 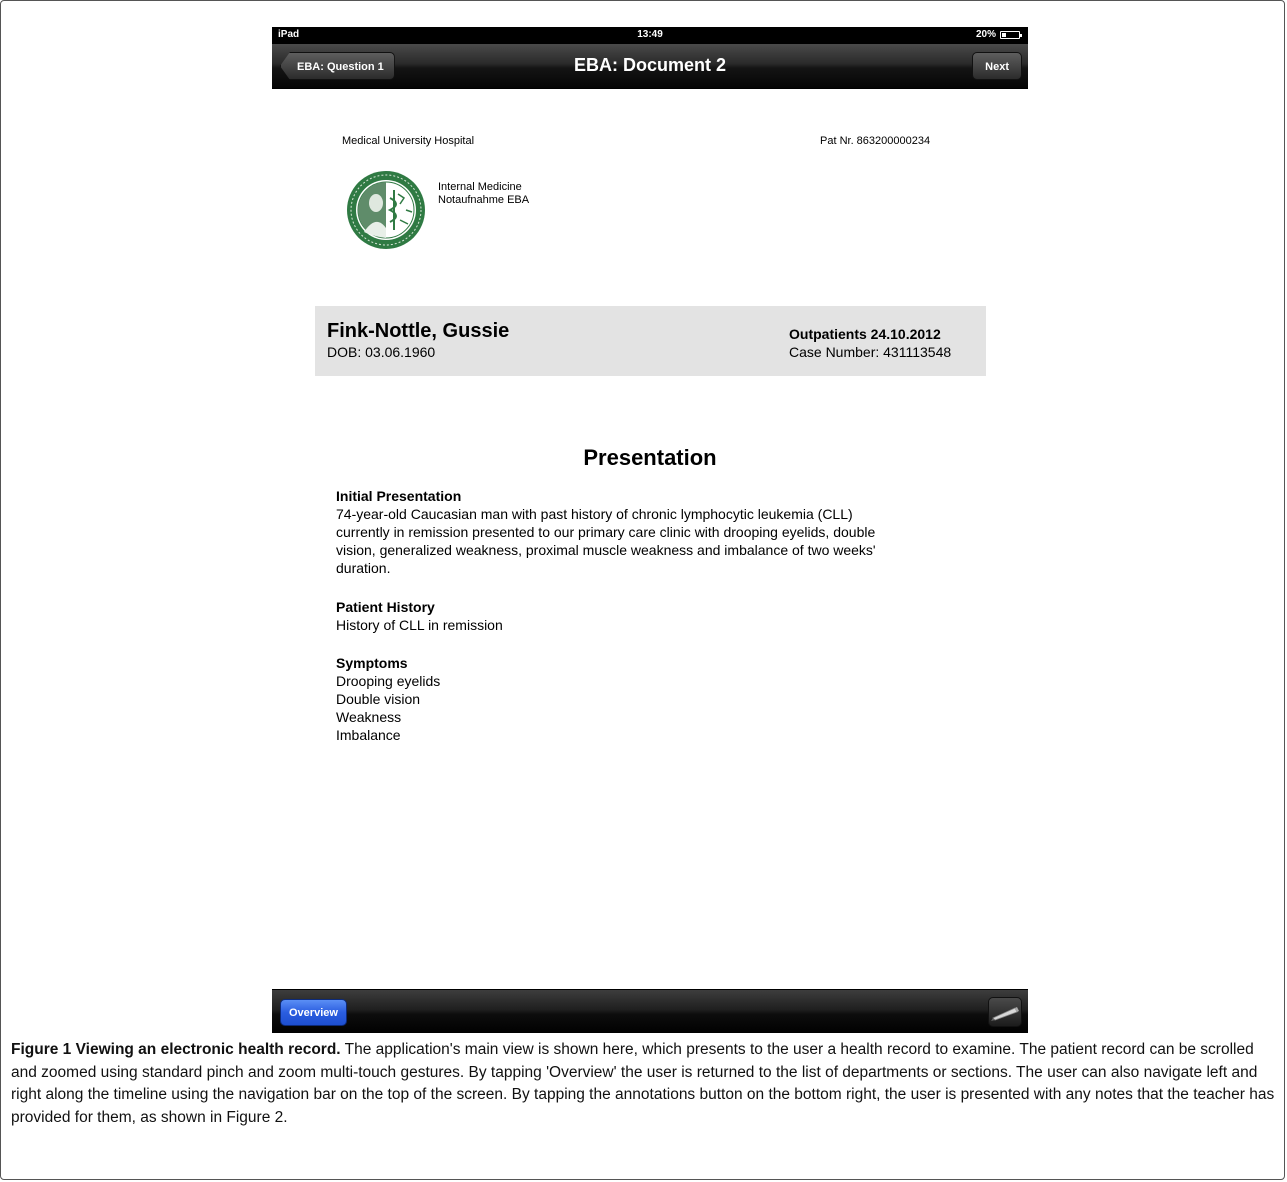 I want to click on symptom-item: Drooping eyelids, so click(x=388, y=681).